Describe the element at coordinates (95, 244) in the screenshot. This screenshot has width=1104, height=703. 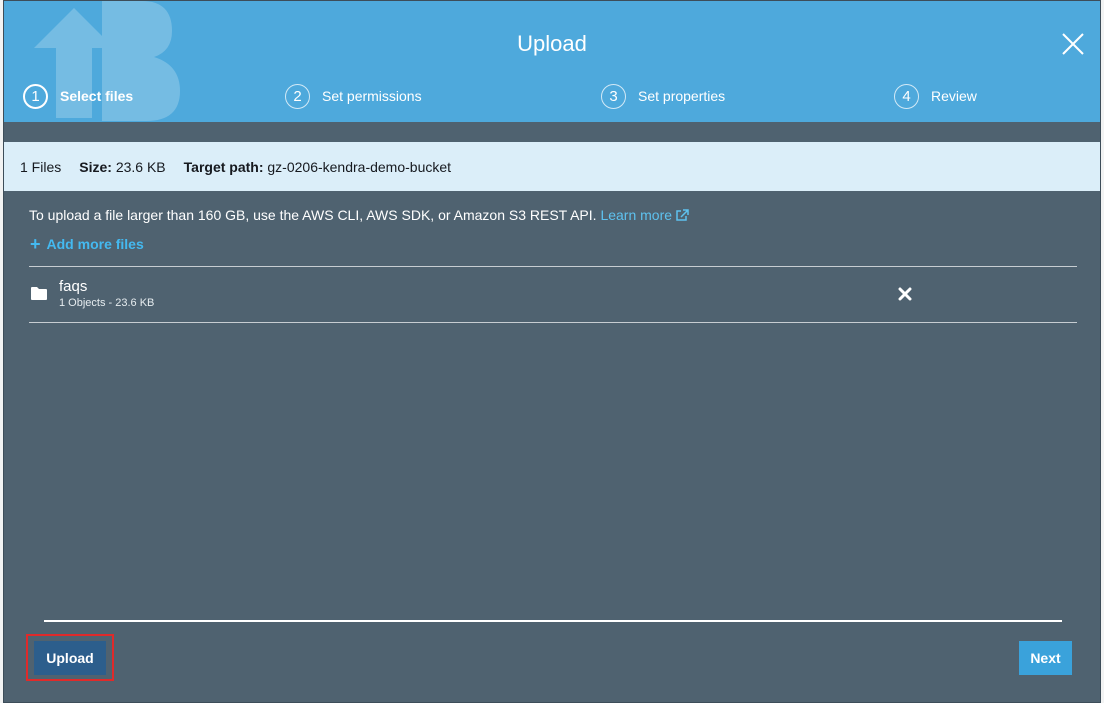
I see `add-more-files-label: Add more files` at that location.